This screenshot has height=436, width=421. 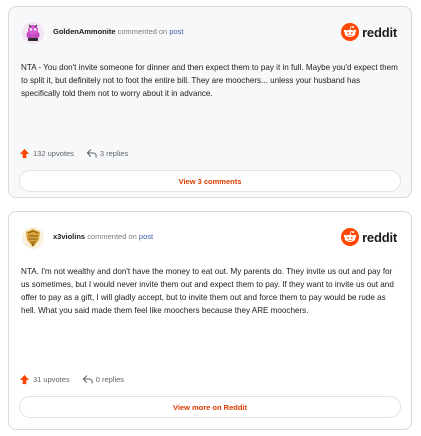 I want to click on comment-header: x3violins commented on post reddit, so click(x=210, y=238).